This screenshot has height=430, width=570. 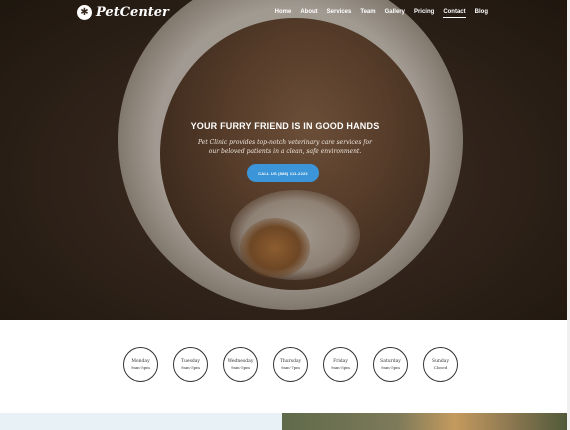 I want to click on nav-item-about: About, so click(x=308, y=13).